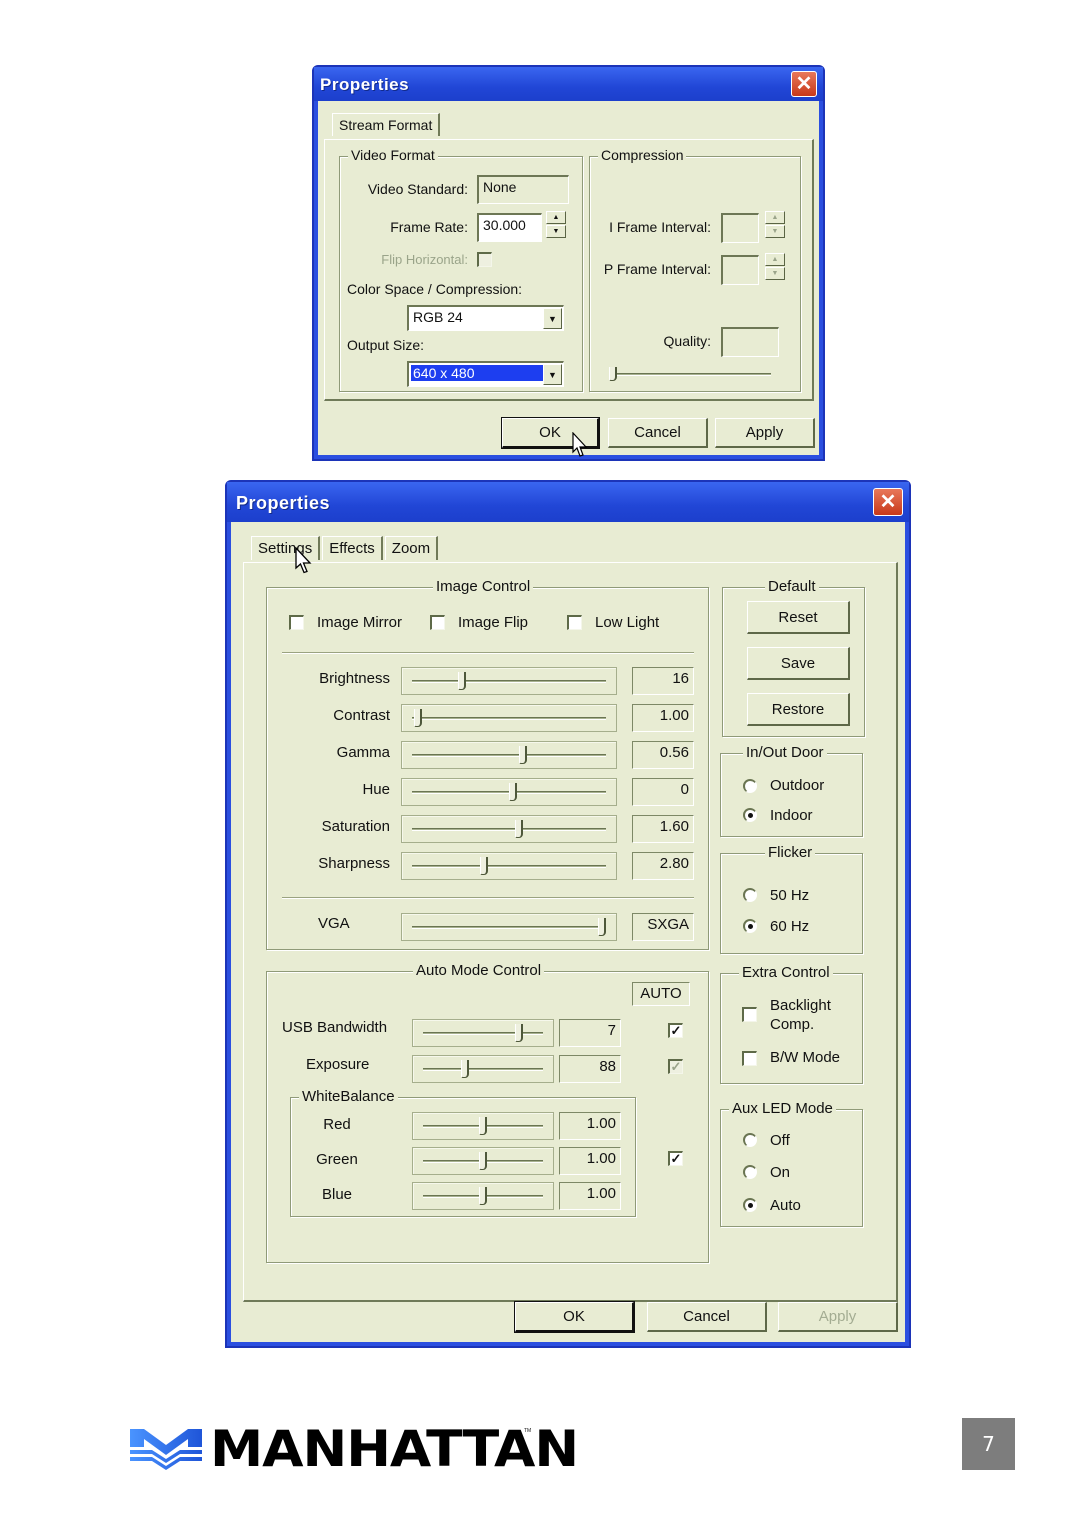  What do you see at coordinates (334, 923) in the screenshot?
I see `vga-label: VGA` at bounding box center [334, 923].